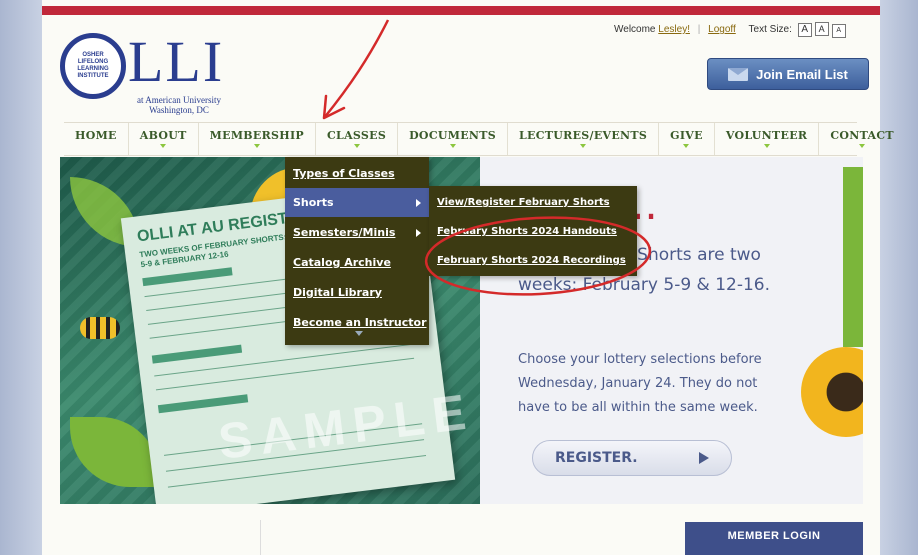 The width and height of the screenshot is (918, 555). I want to click on annotation-circle-icon, so click(538, 256).